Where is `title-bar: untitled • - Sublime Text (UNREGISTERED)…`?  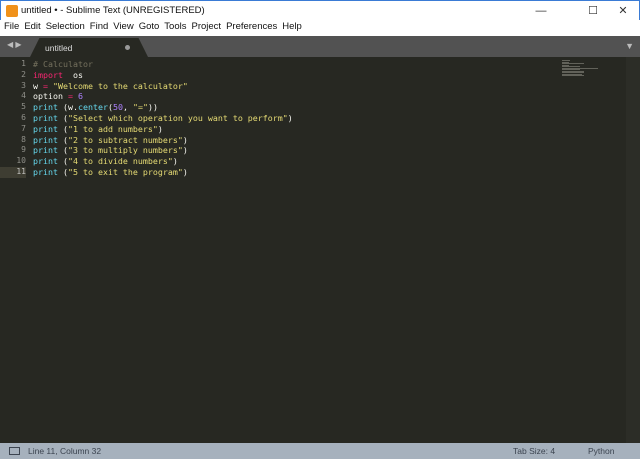
title-bar: untitled • - Sublime Text (UNREGISTERED)… is located at coordinates (320, 10).